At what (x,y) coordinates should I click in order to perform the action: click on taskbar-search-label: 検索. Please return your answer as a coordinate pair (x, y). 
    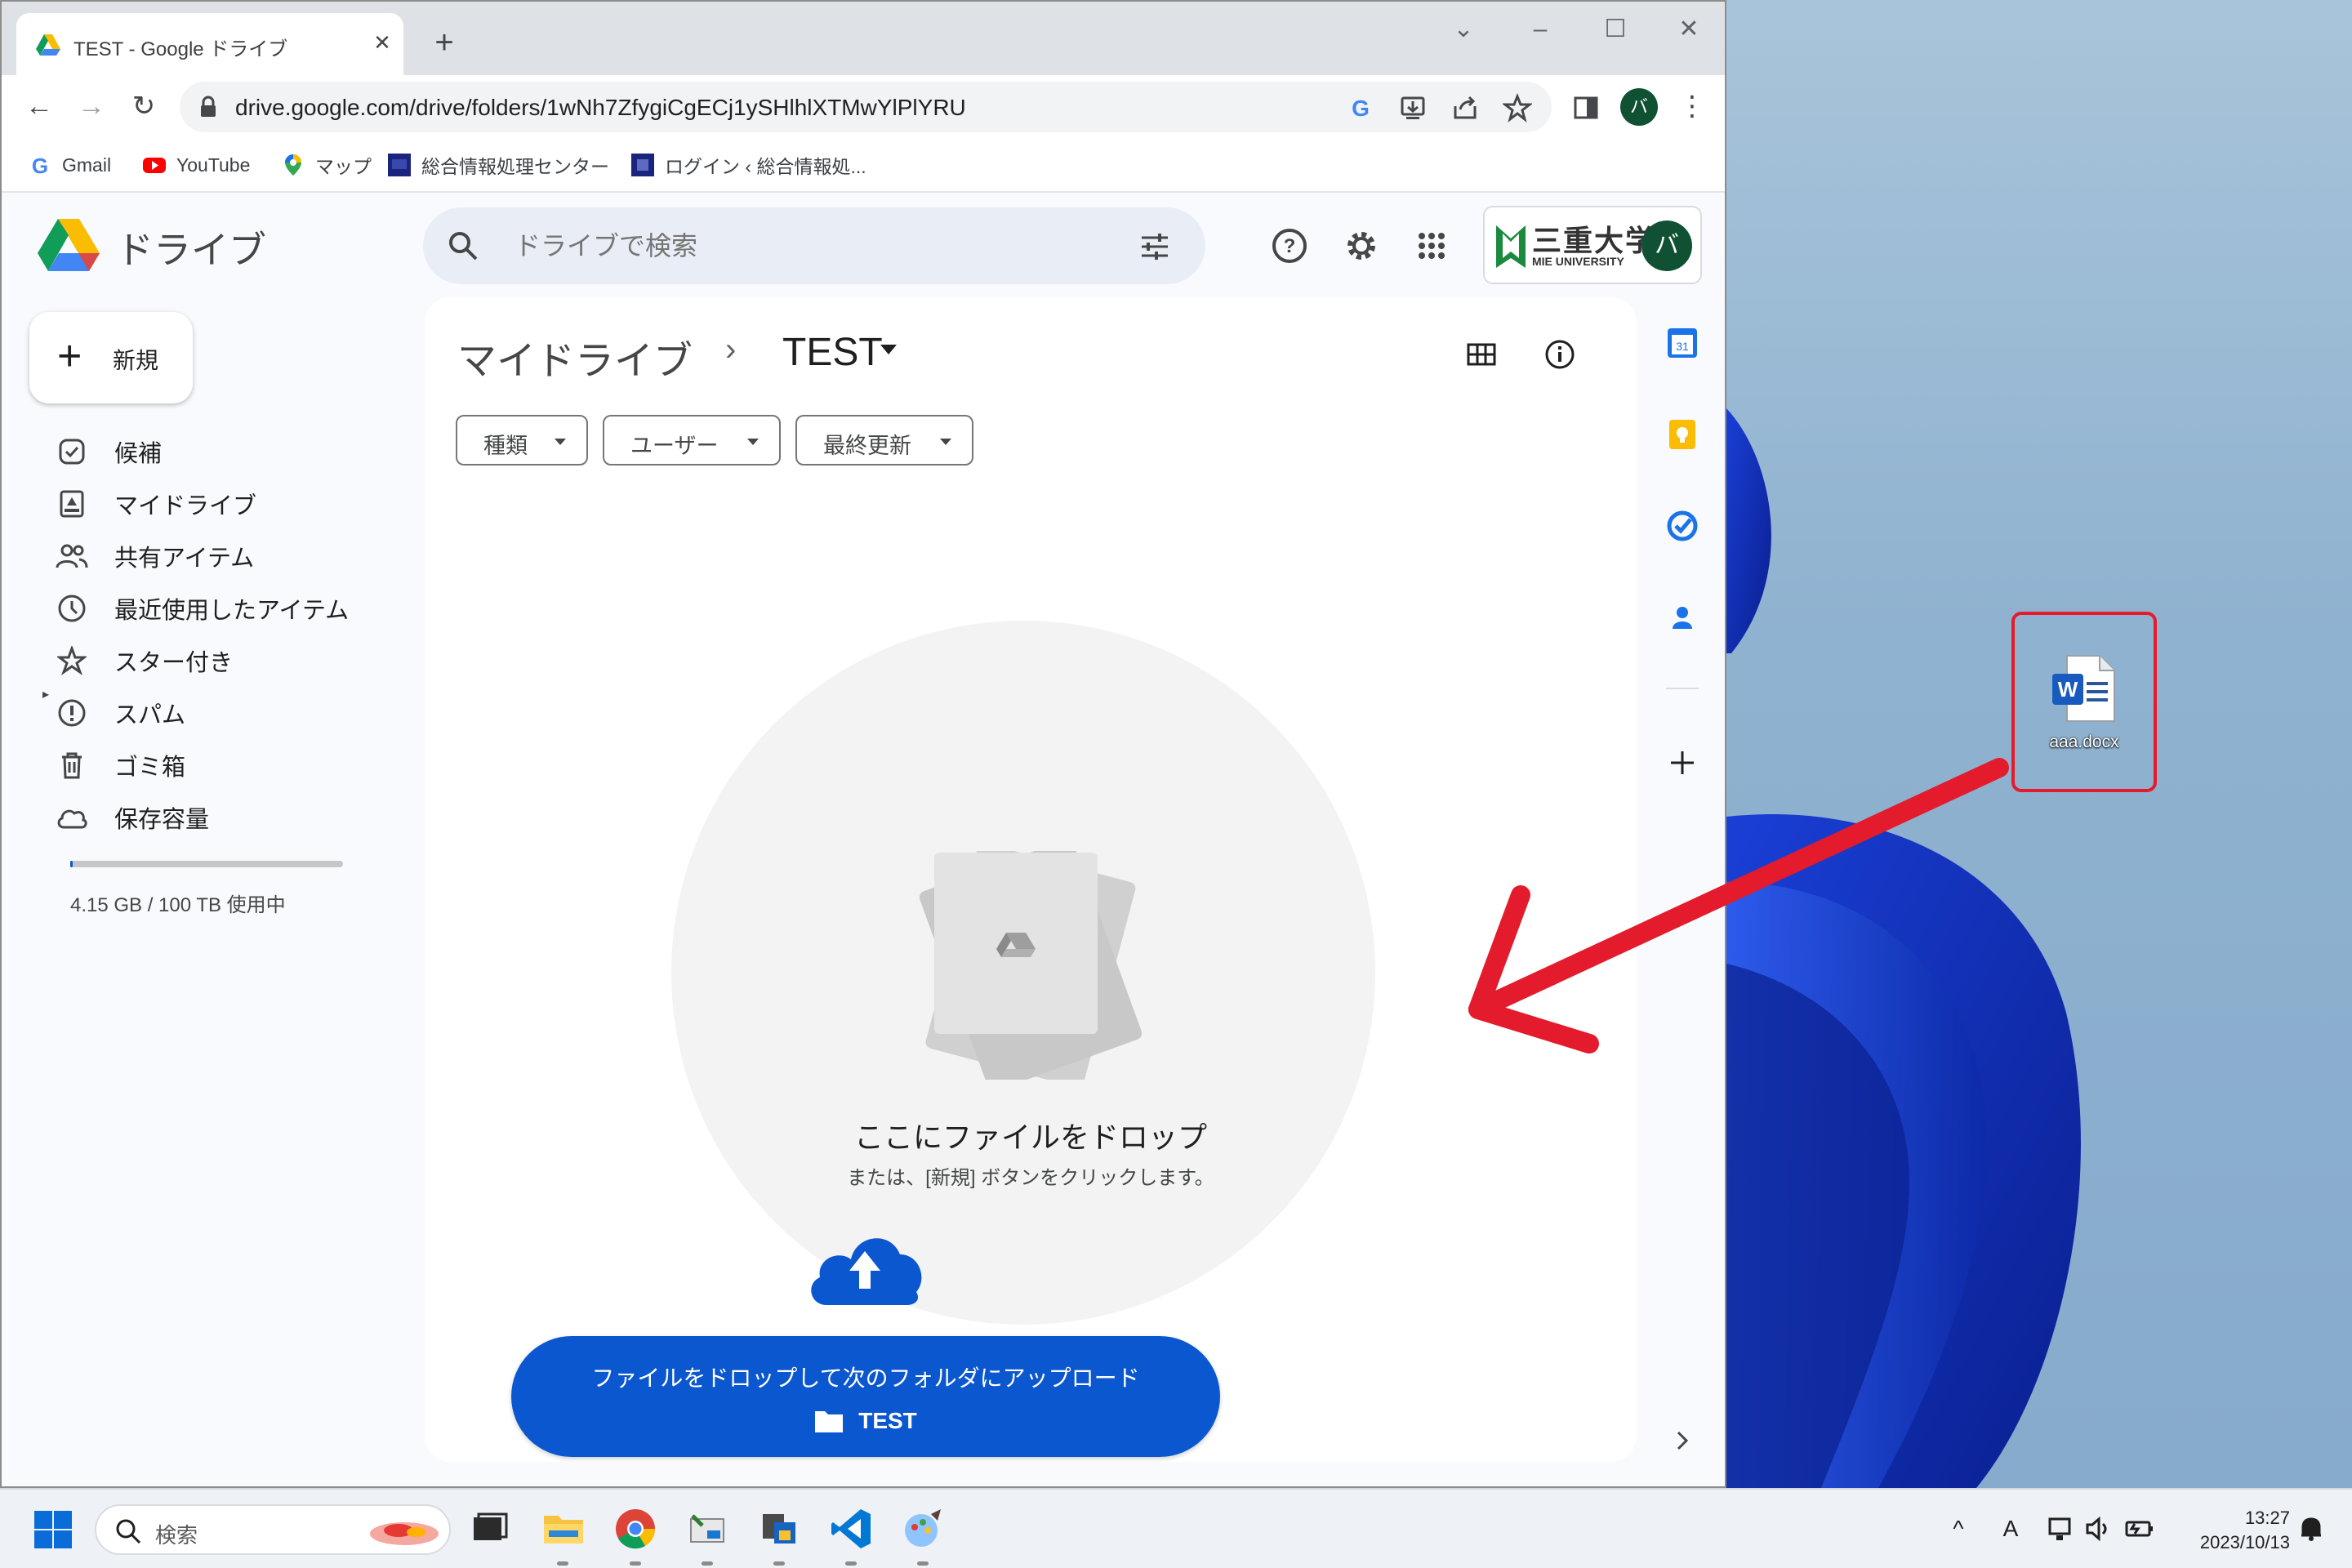
    Looking at the image, I should click on (176, 1535).